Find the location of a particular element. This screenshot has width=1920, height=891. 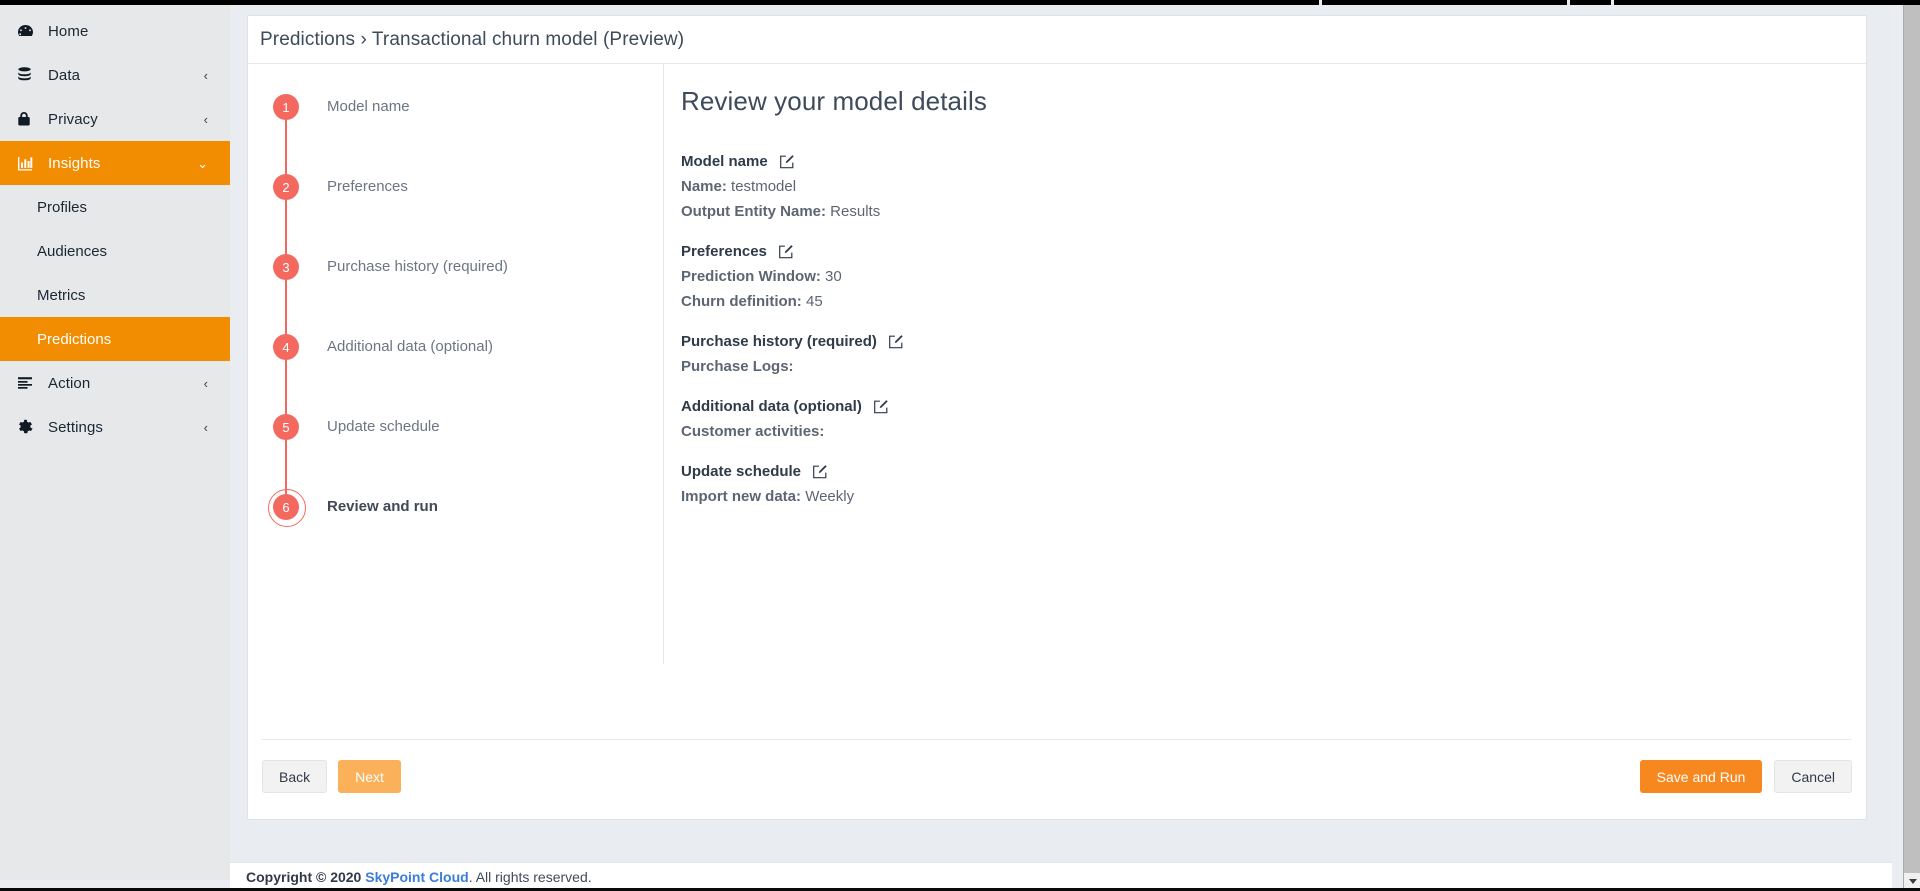

section-heading-text: Additional data (optional) is located at coordinates (771, 406).